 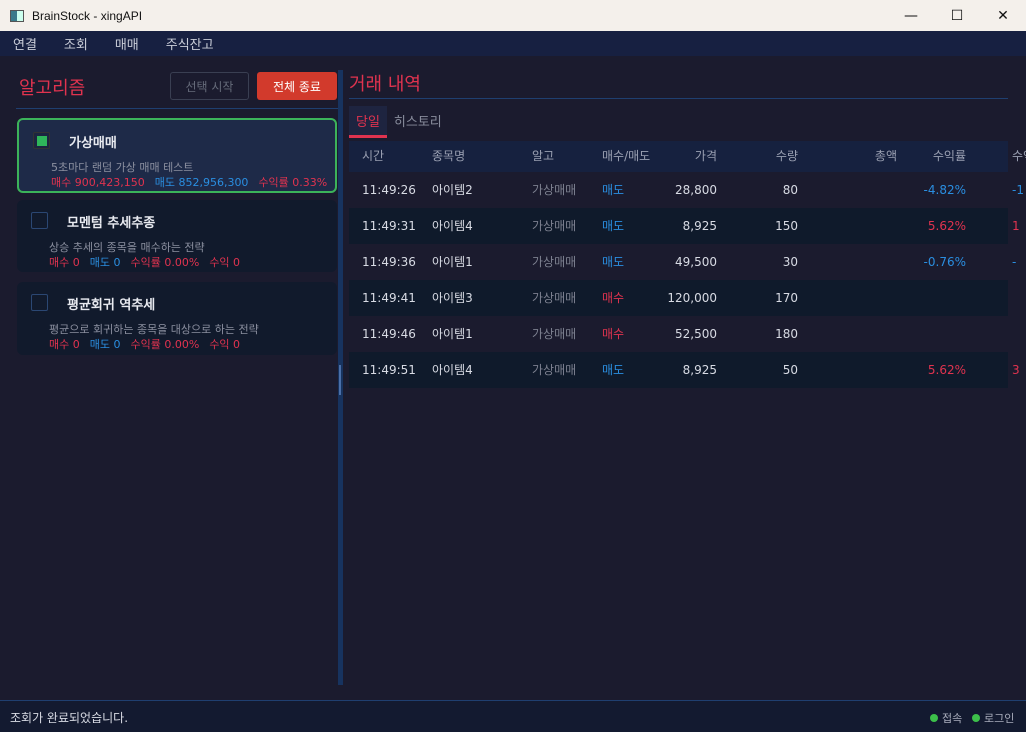 What do you see at coordinates (25, 43) in the screenshot?
I see `menu-connect: 연결` at bounding box center [25, 43].